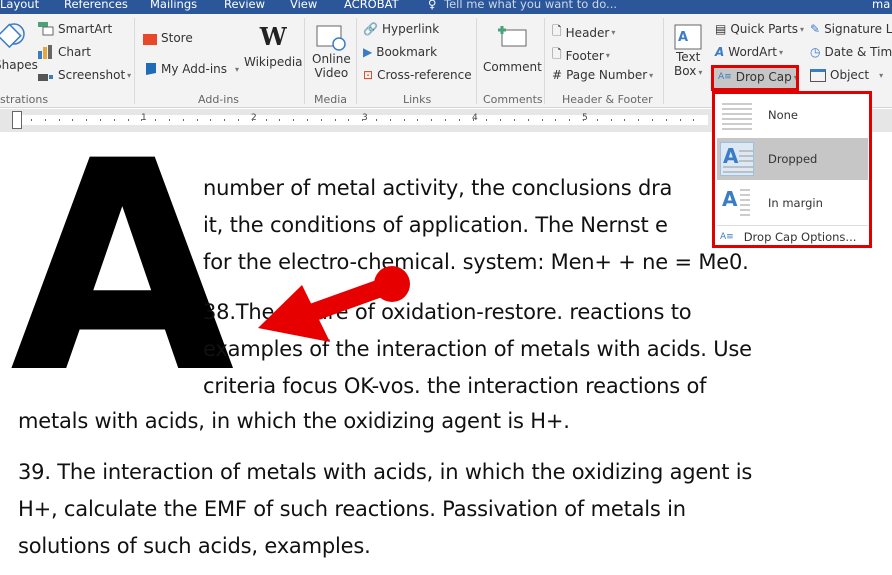 The width and height of the screenshot is (892, 575). What do you see at coordinates (721, 29) in the screenshot?
I see `quick-parts-icon: ▤` at bounding box center [721, 29].